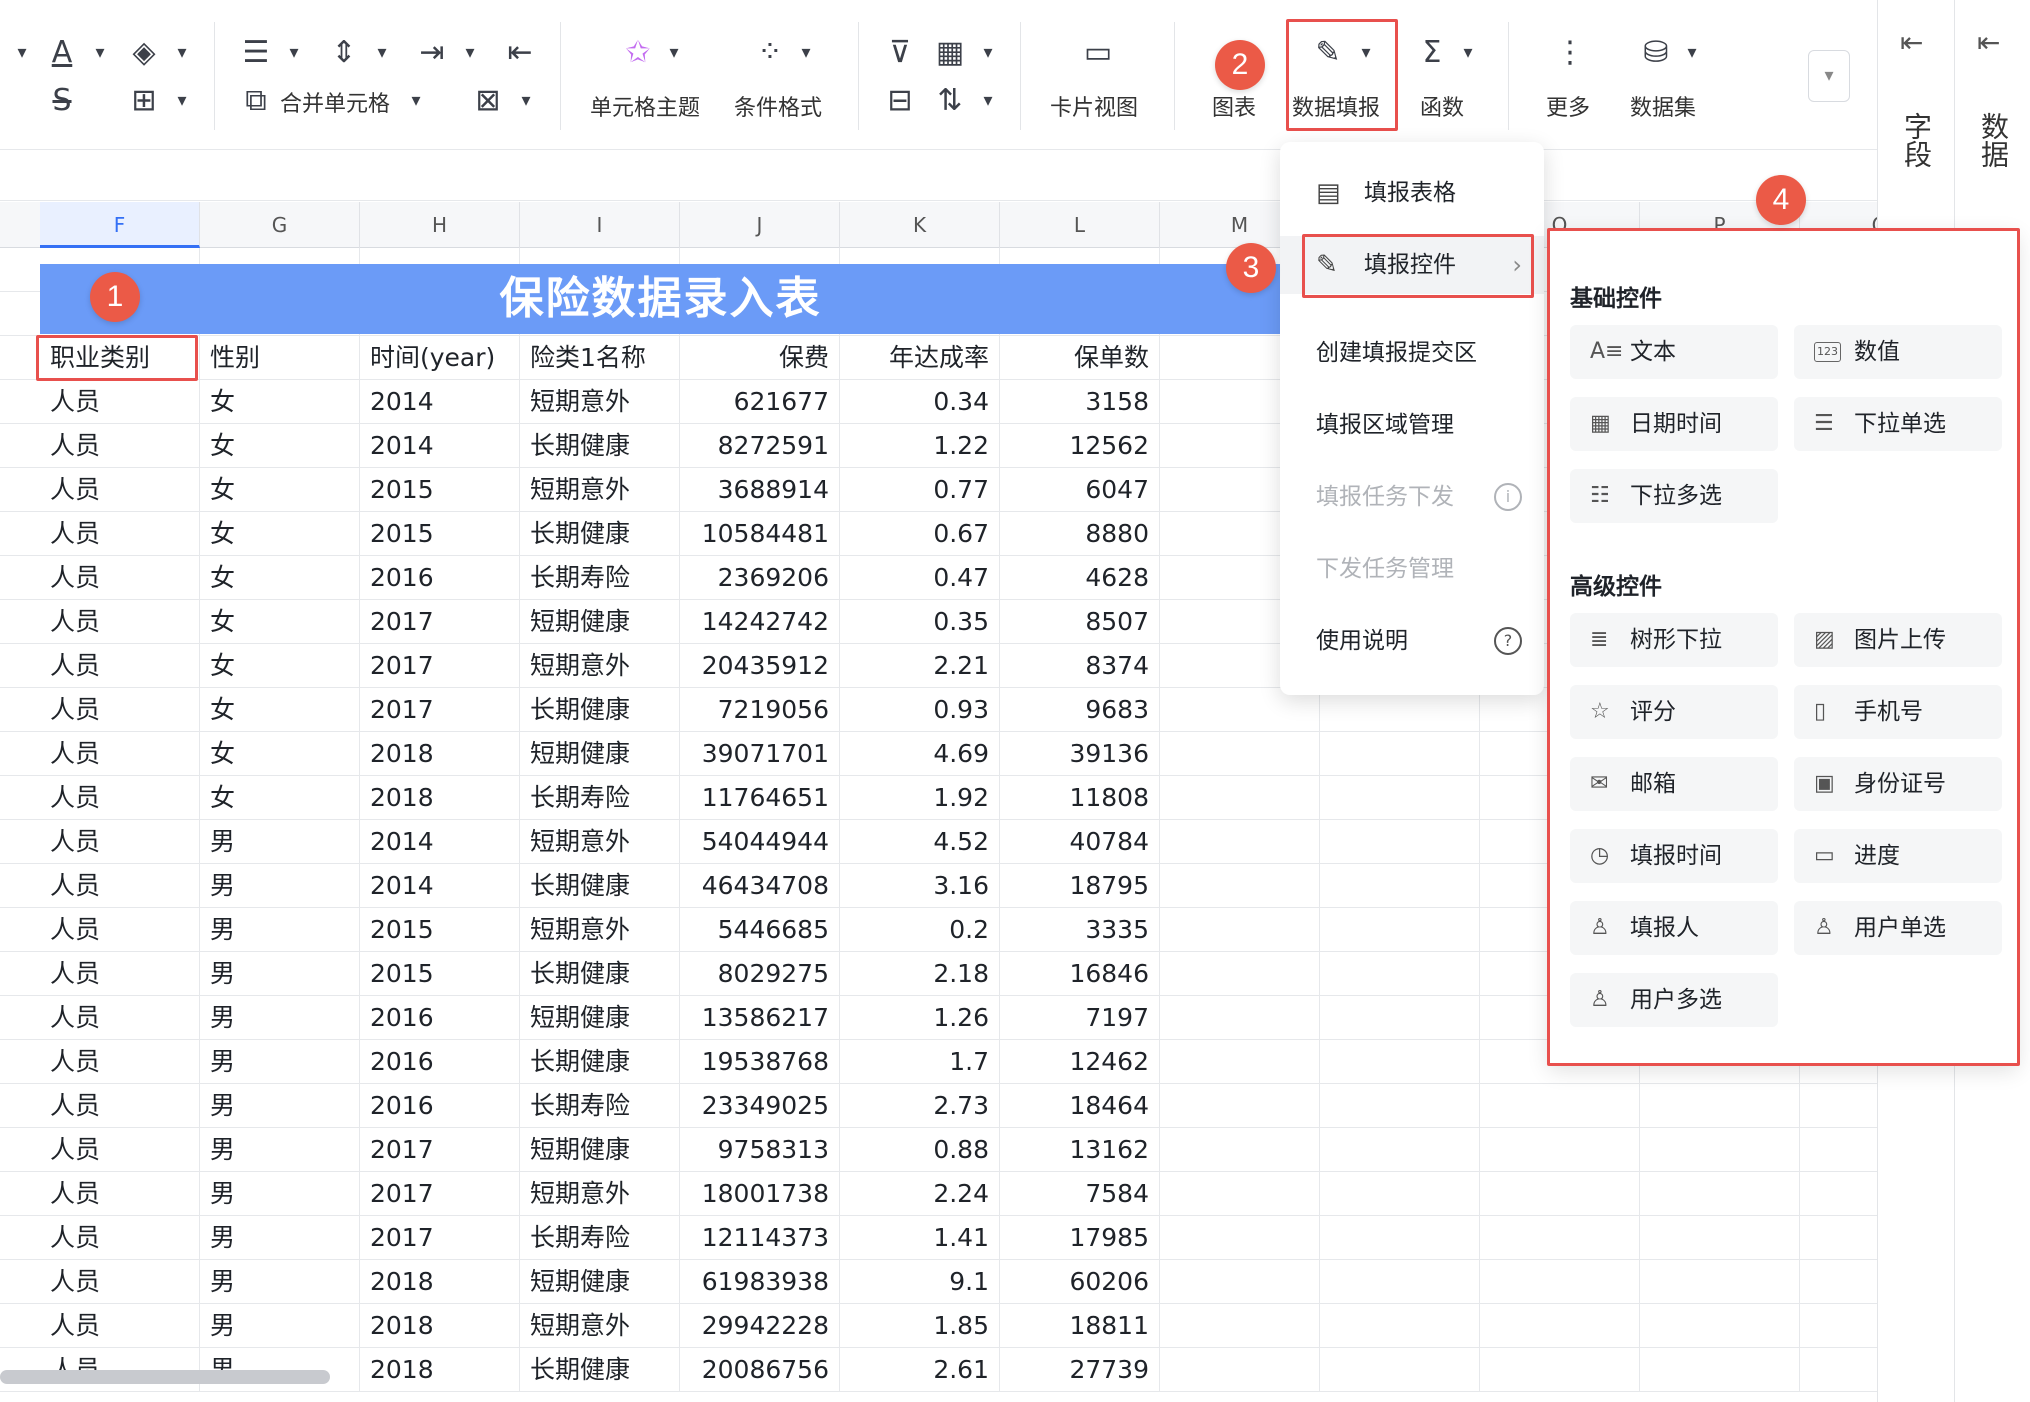 Image resolution: width=2030 pixels, height=1402 pixels. Describe the element at coordinates (256, 52) in the screenshot. I see `align-left-icon: ☰` at that location.